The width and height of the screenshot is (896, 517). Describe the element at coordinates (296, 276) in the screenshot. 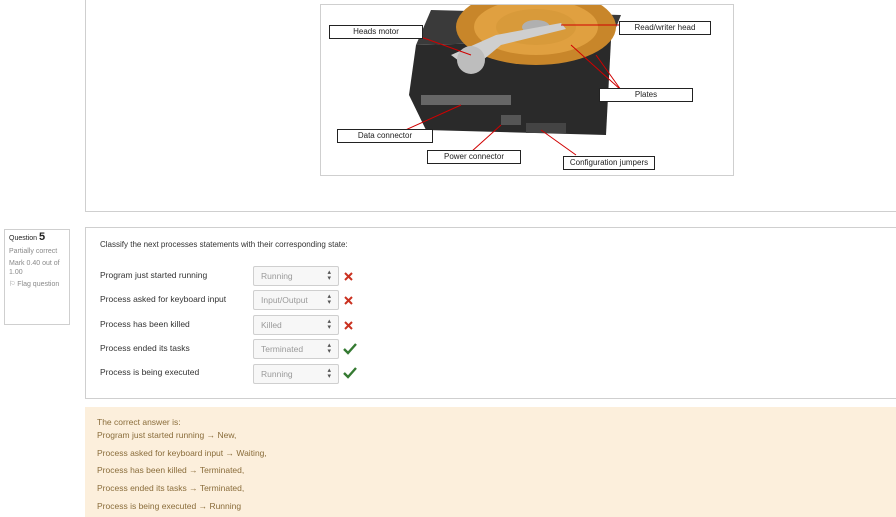

I see `state-select-0: Running ▴ ▾` at that location.